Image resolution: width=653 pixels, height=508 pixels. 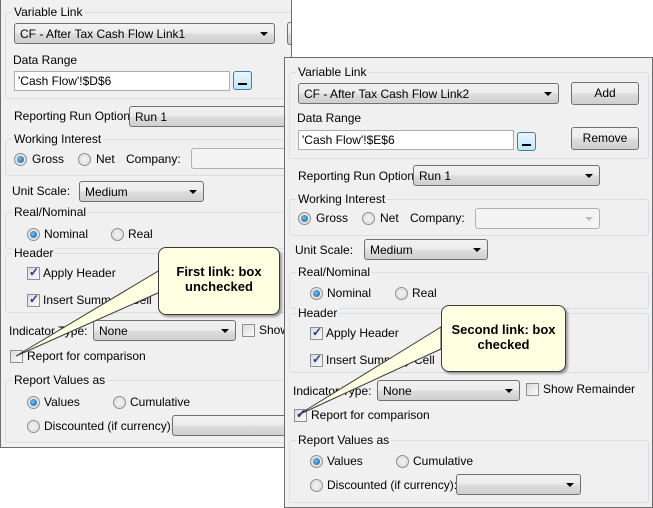 What do you see at coordinates (16, 356) in the screenshot?
I see `report-for-comparison-checkbox` at bounding box center [16, 356].